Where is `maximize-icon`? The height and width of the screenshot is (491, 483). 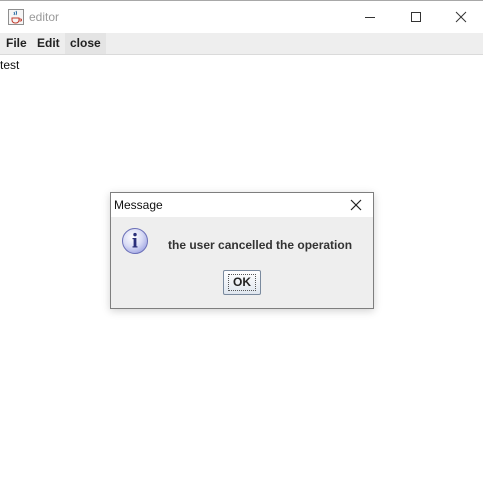 maximize-icon is located at coordinates (416, 17).